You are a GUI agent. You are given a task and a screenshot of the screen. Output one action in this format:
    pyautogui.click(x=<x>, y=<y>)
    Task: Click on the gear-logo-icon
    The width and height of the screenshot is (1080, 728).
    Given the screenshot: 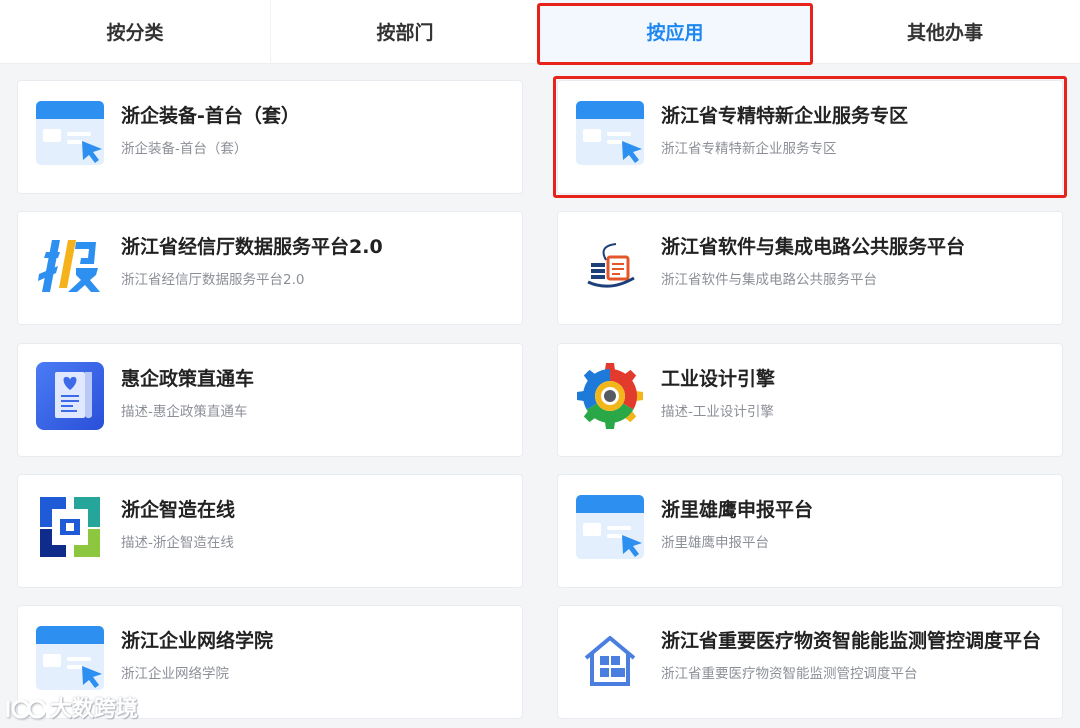 What is the action you would take?
    pyautogui.click(x=610, y=396)
    